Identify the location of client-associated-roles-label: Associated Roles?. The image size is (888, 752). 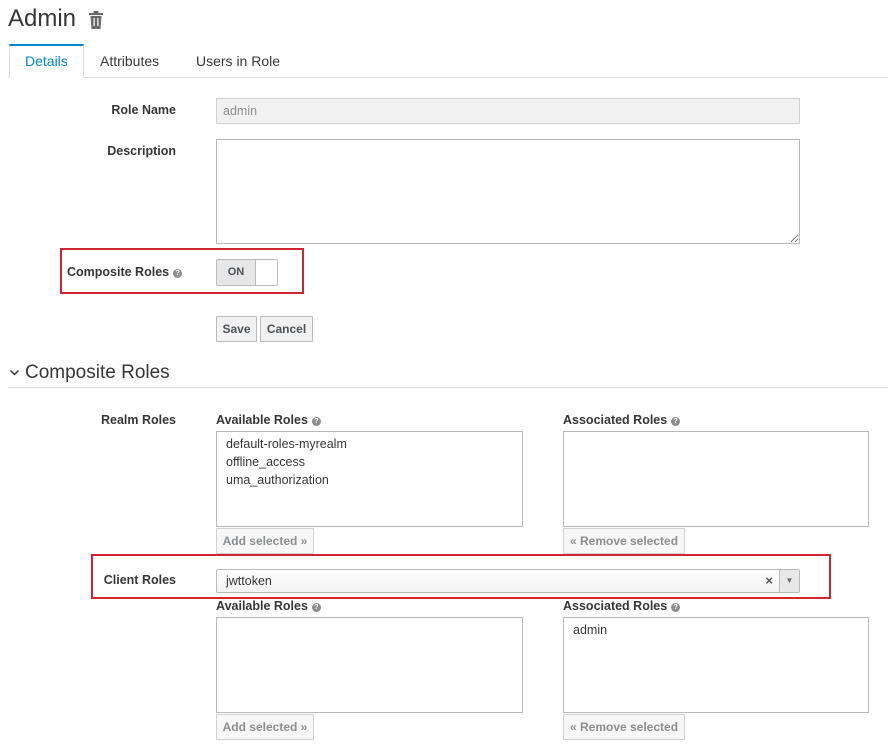
(622, 606).